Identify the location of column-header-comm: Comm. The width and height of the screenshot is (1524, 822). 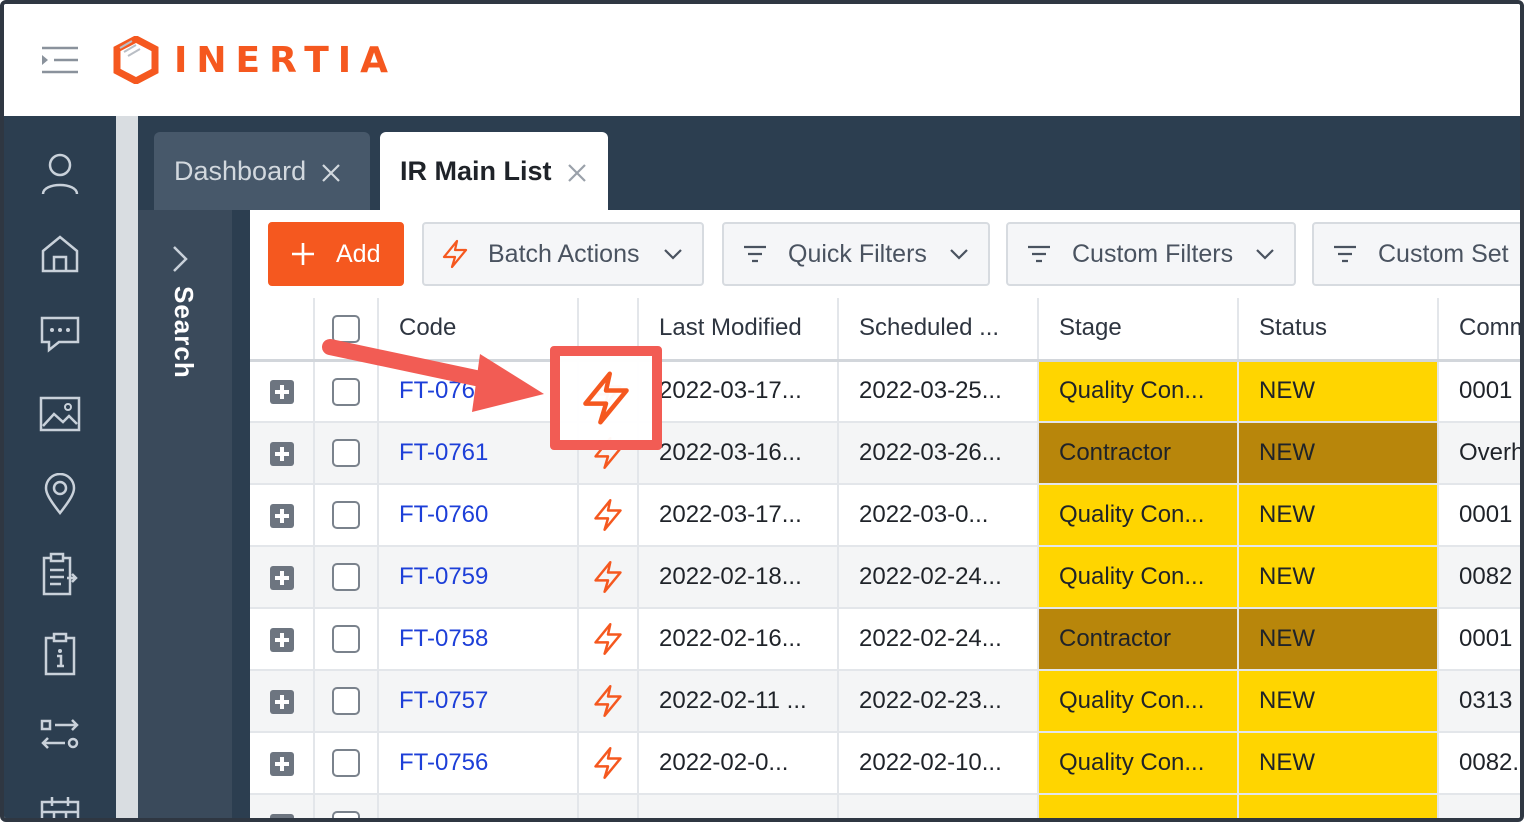
(1479, 330).